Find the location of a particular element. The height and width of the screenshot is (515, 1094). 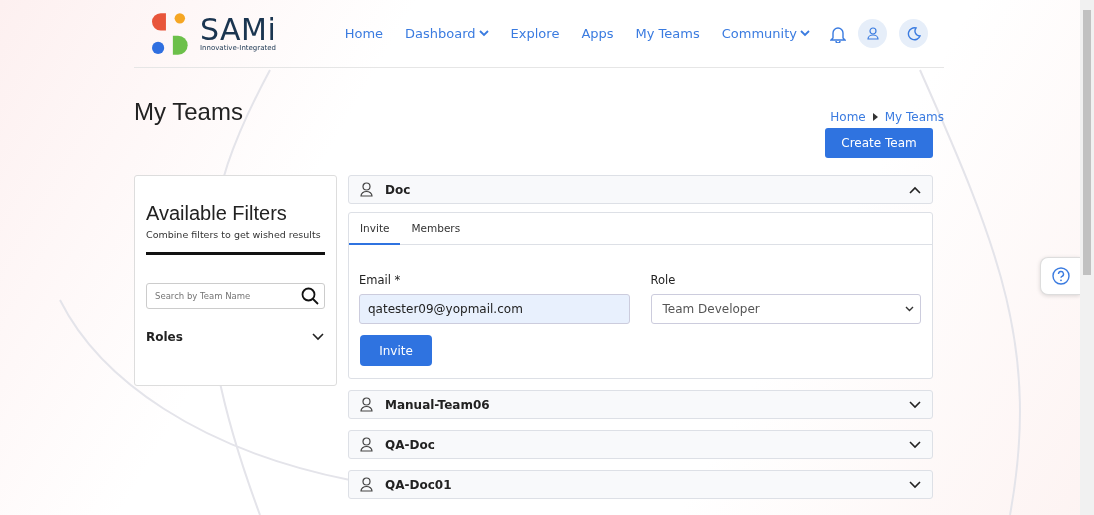

moon-icon is located at coordinates (913, 33).